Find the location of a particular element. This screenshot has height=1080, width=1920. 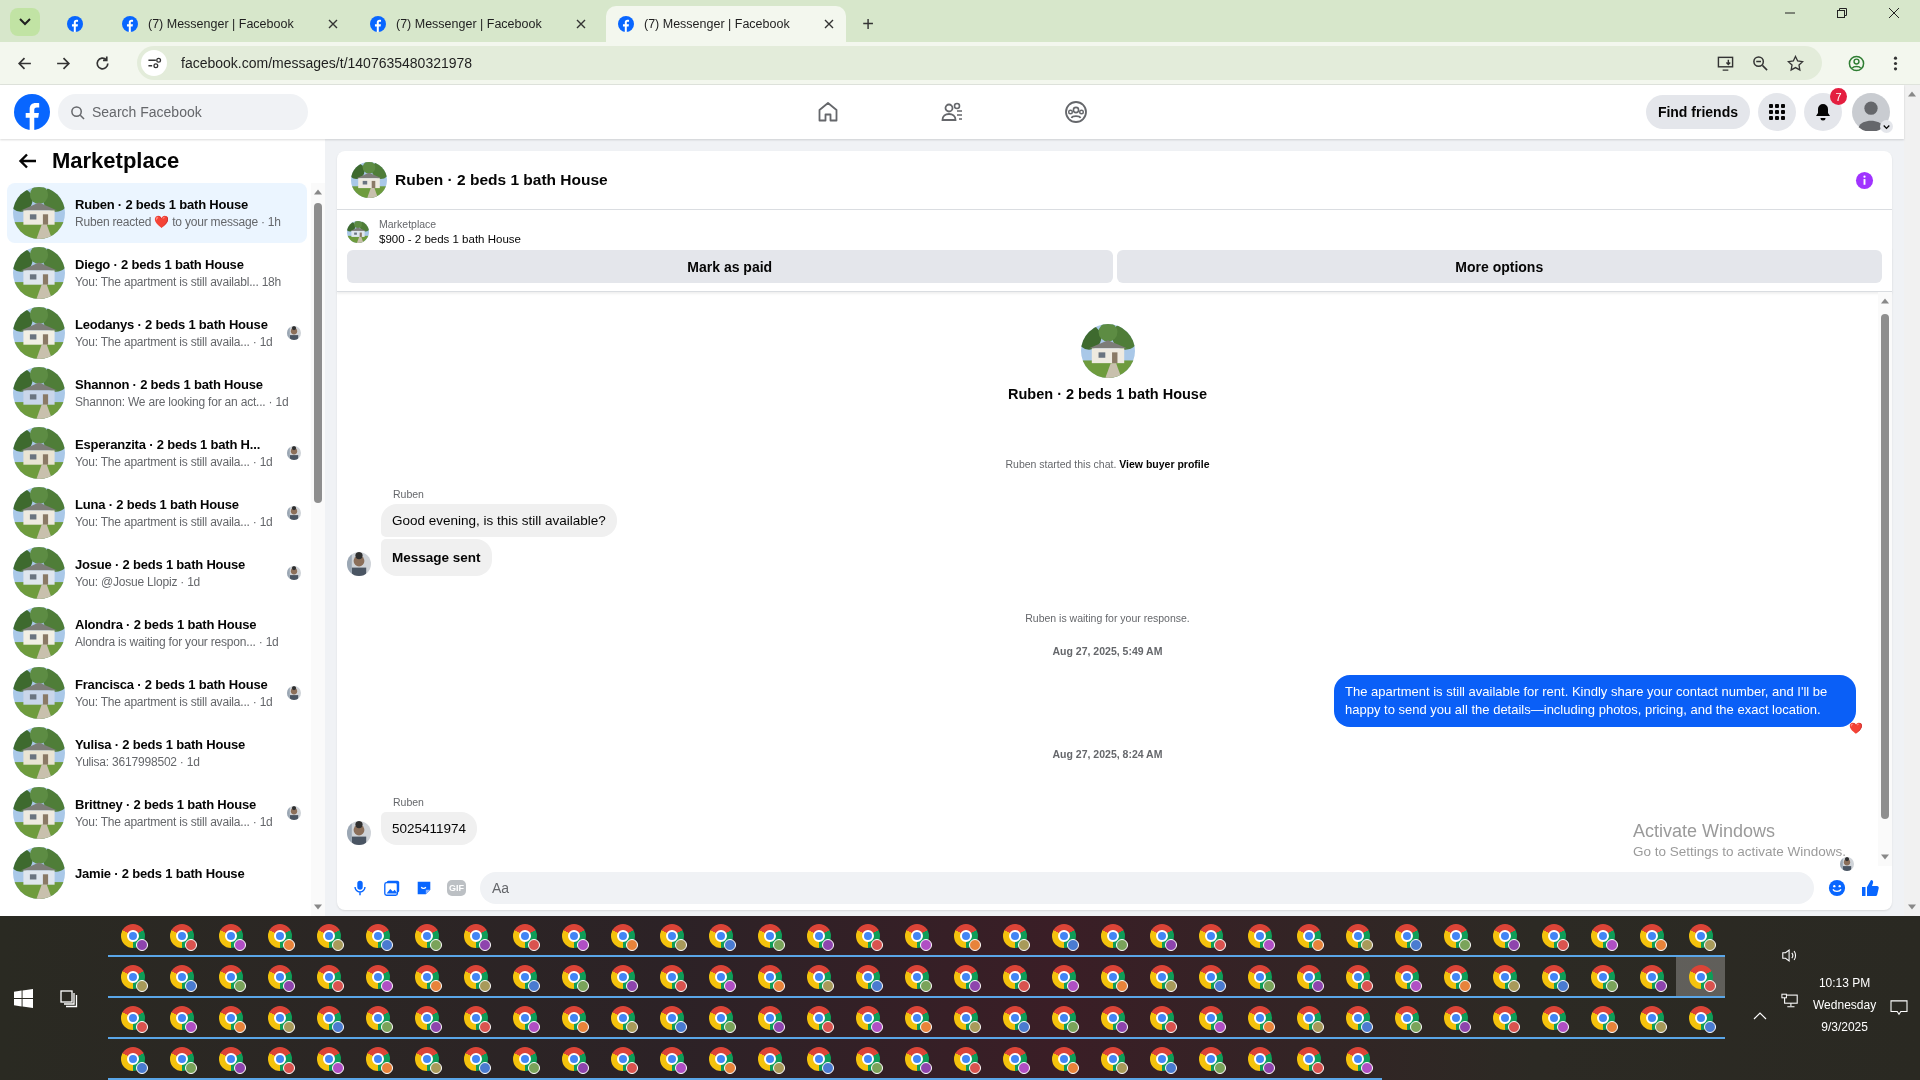

conversation-item: Ruben · 2 beds 1 bath House Ruben reacted ❤ to your message · 1h is located at coordinates (157, 213).